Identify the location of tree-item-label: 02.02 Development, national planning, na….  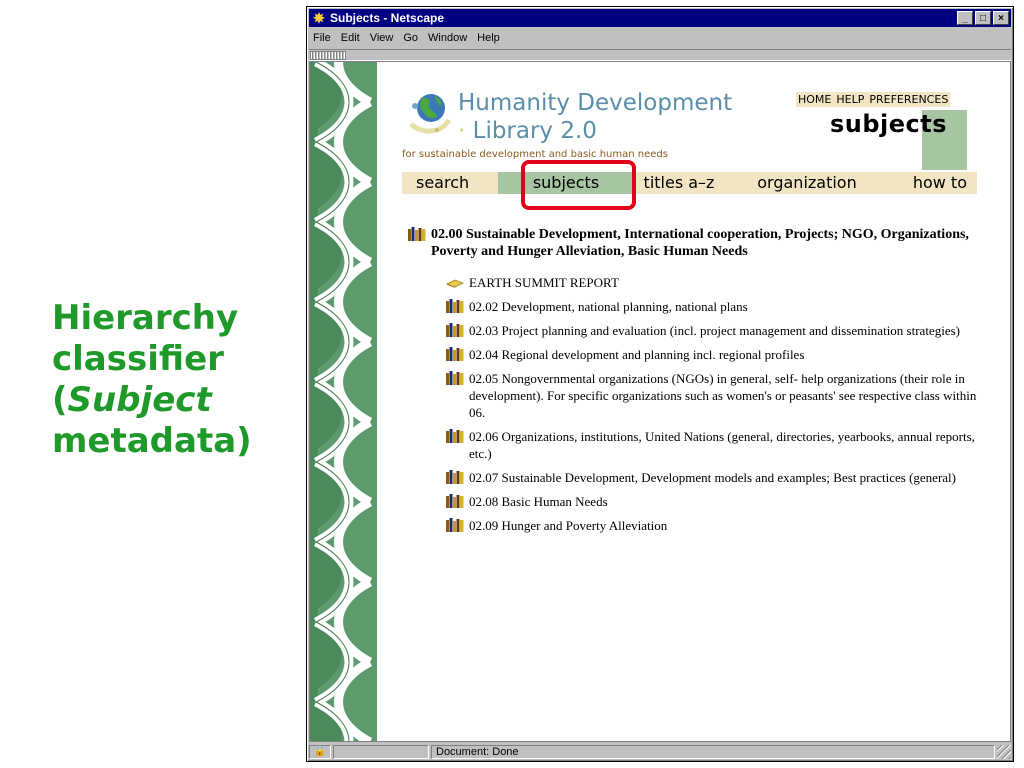
(608, 306).